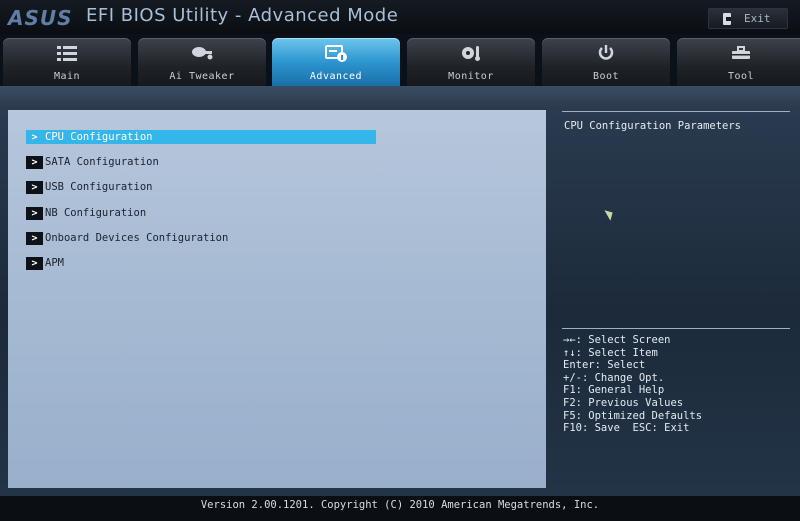  What do you see at coordinates (604, 365) in the screenshot?
I see `key-hint: Enter: Select` at bounding box center [604, 365].